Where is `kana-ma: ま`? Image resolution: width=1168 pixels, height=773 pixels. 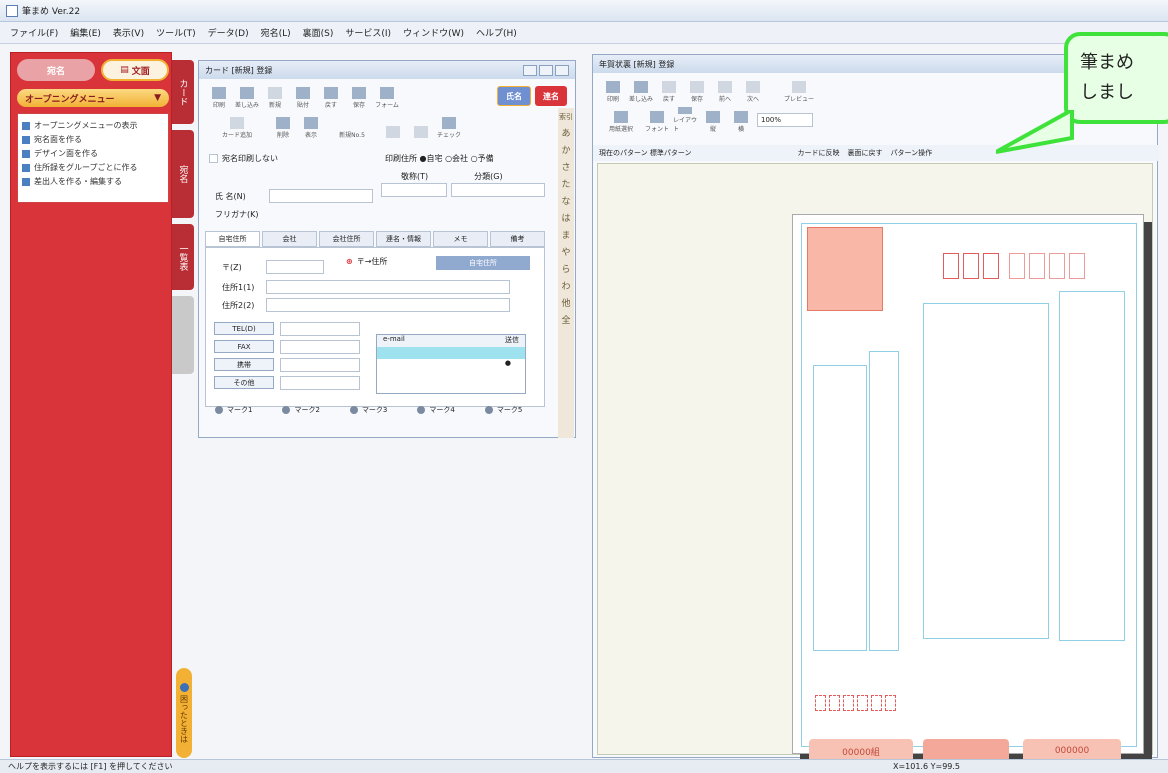 kana-ma: ま is located at coordinates (565, 234).